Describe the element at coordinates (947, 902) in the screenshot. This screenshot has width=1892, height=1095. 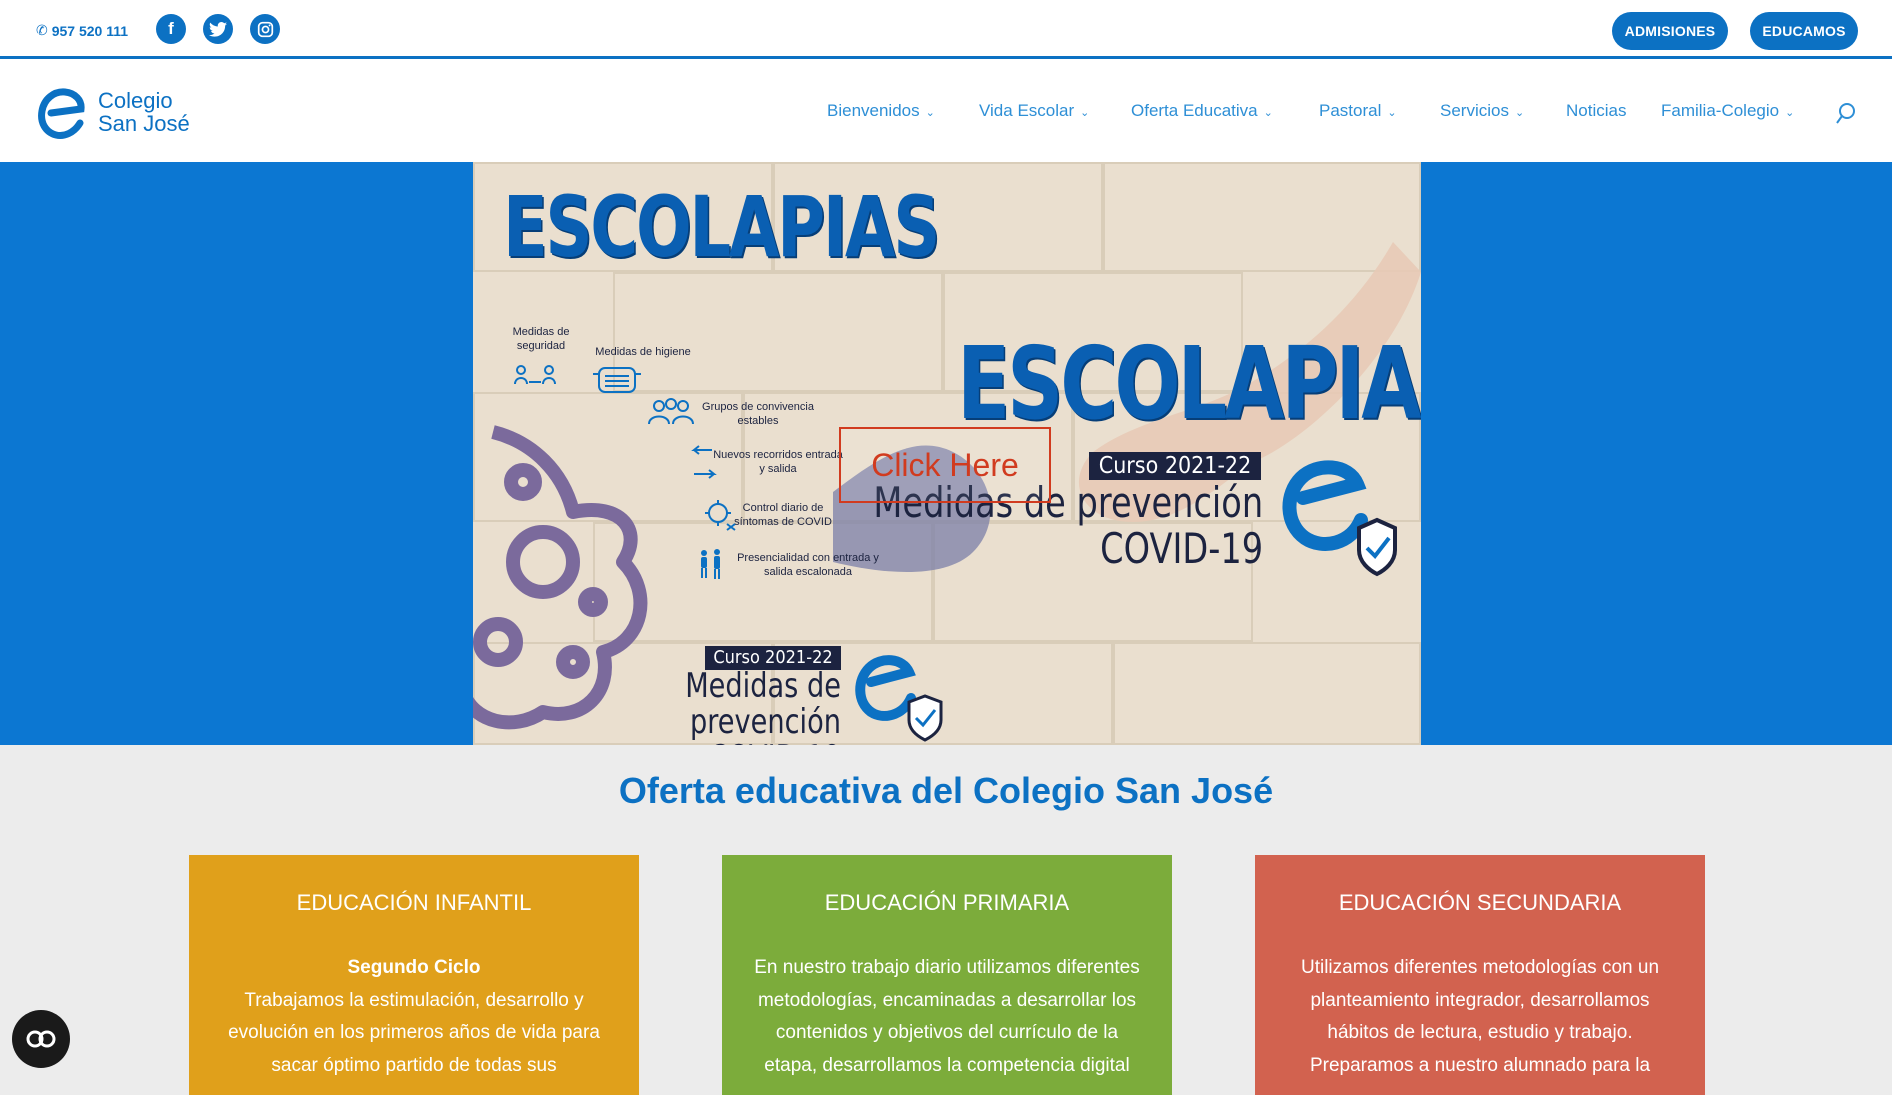
I see `card-title: EDUCACIÓN PRIMARIA` at that location.